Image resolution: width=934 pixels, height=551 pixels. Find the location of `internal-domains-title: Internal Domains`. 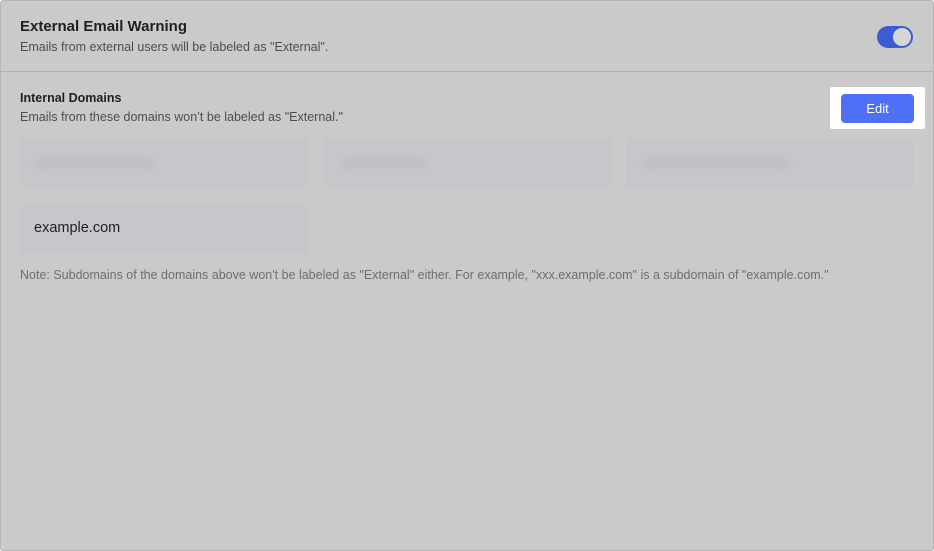

internal-domains-title: Internal Domains is located at coordinates (71, 98).